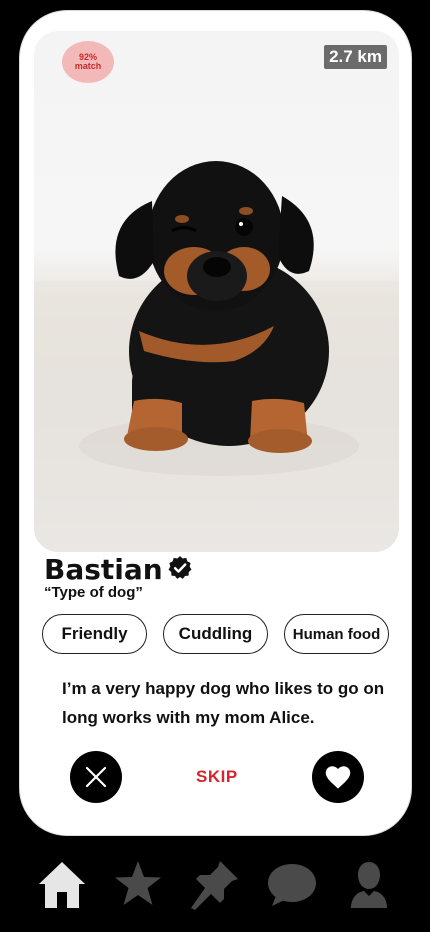 The width and height of the screenshot is (430, 932). Describe the element at coordinates (94, 634) in the screenshot. I see `tag-chip: Friendly` at that location.